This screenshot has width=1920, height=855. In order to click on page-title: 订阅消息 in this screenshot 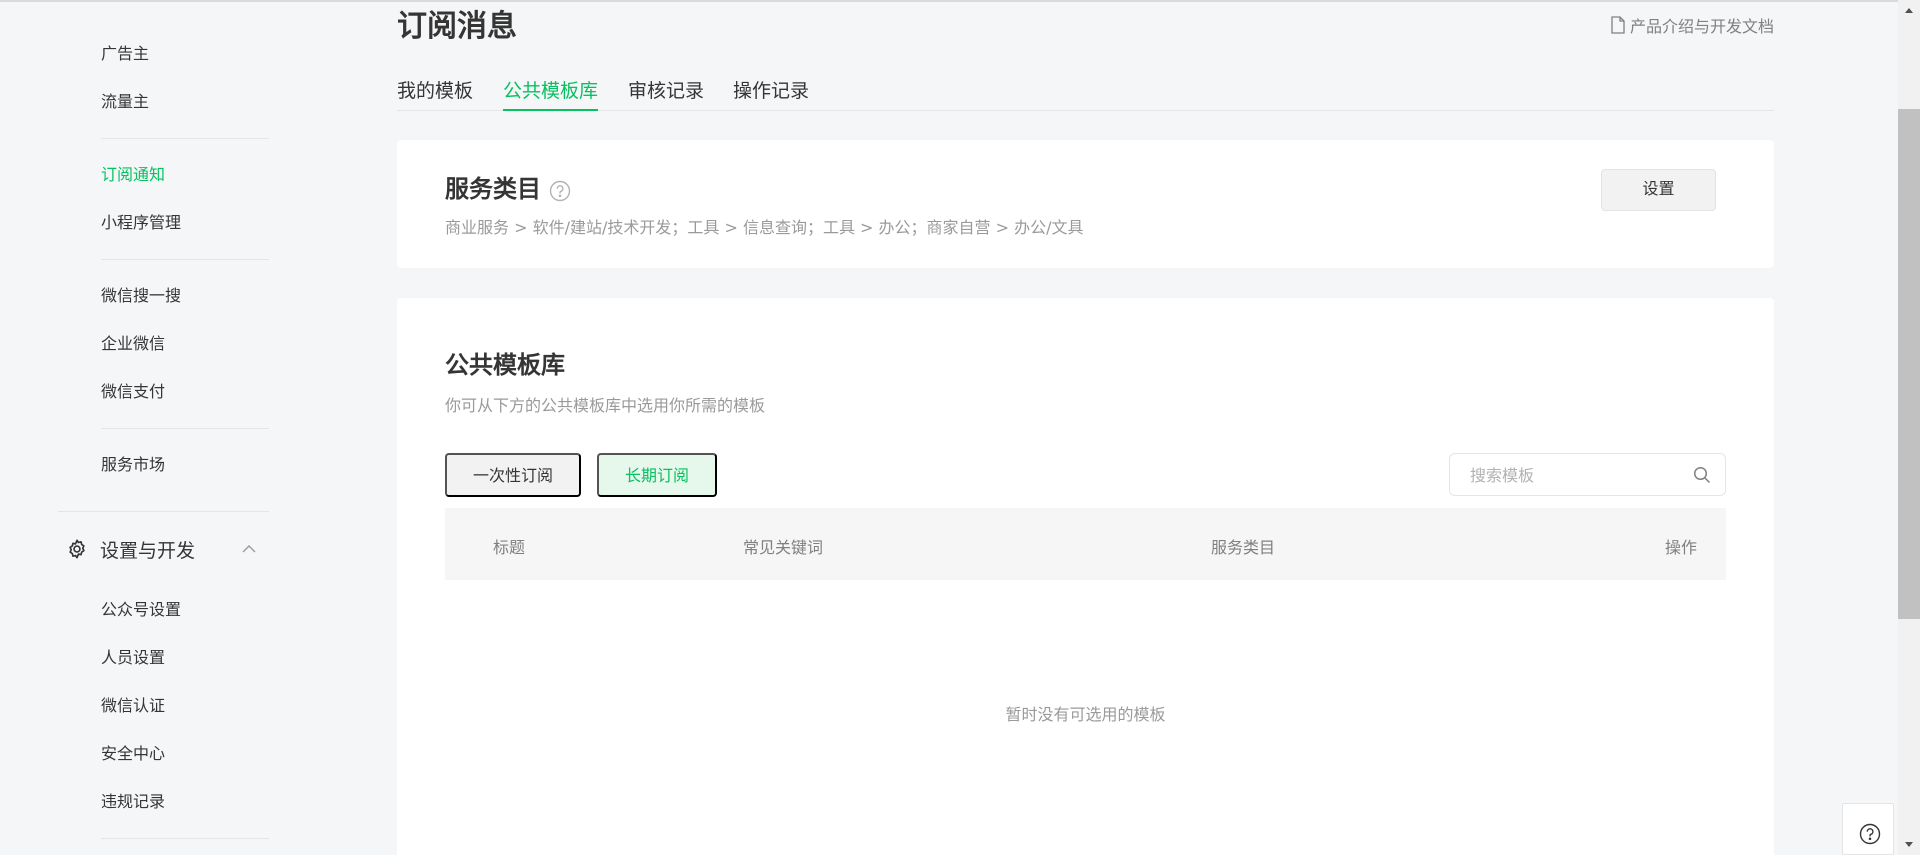, I will do `click(457, 26)`.